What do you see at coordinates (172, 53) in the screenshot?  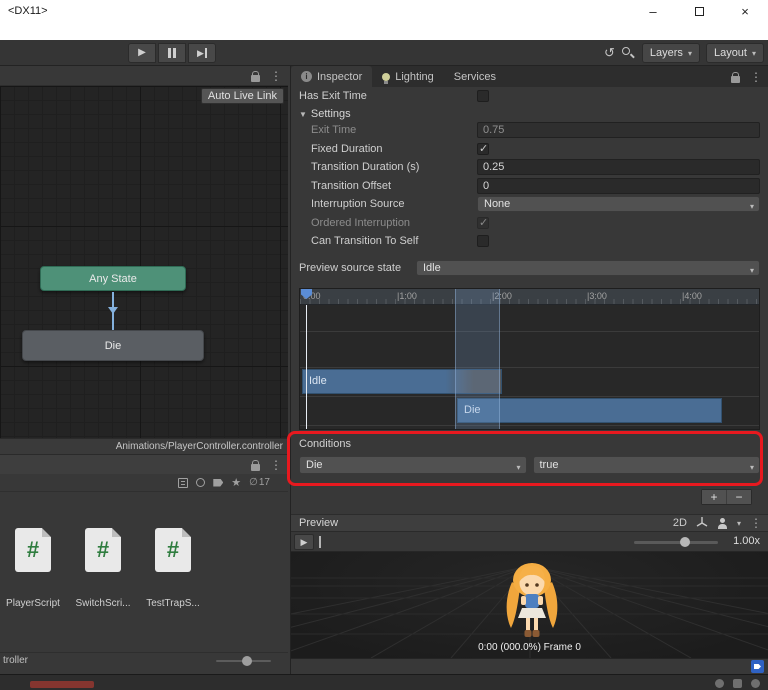 I see `pause-button` at bounding box center [172, 53].